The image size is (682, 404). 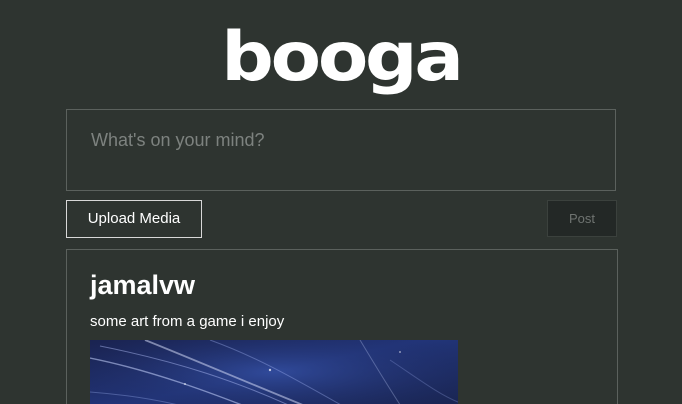 I want to click on post-button: Post, so click(x=582, y=218).